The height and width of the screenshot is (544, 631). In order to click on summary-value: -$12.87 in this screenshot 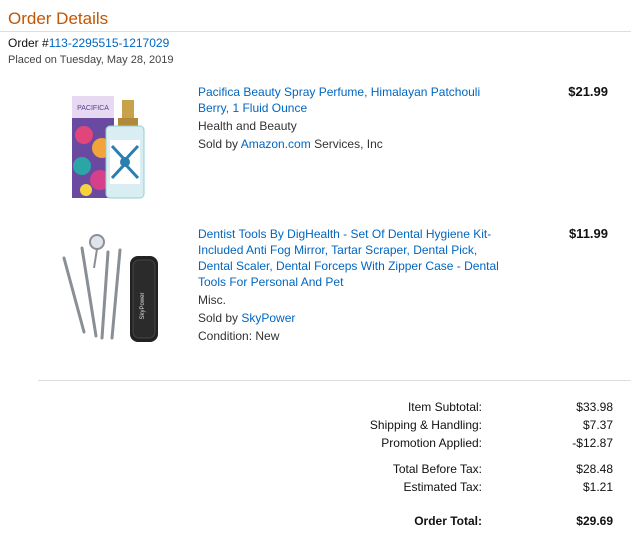, I will do `click(592, 443)`.